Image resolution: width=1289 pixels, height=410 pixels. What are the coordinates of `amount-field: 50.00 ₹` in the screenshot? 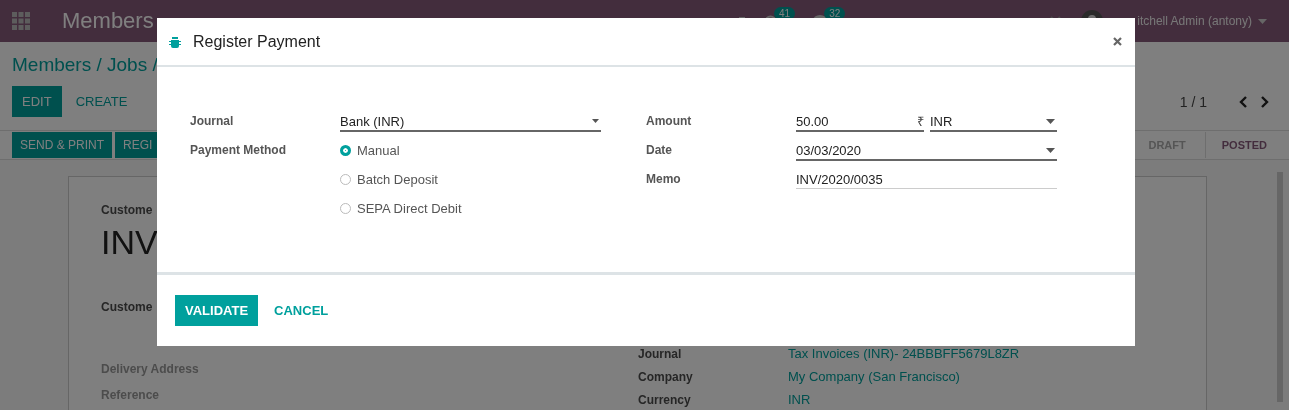 It's located at (860, 122).